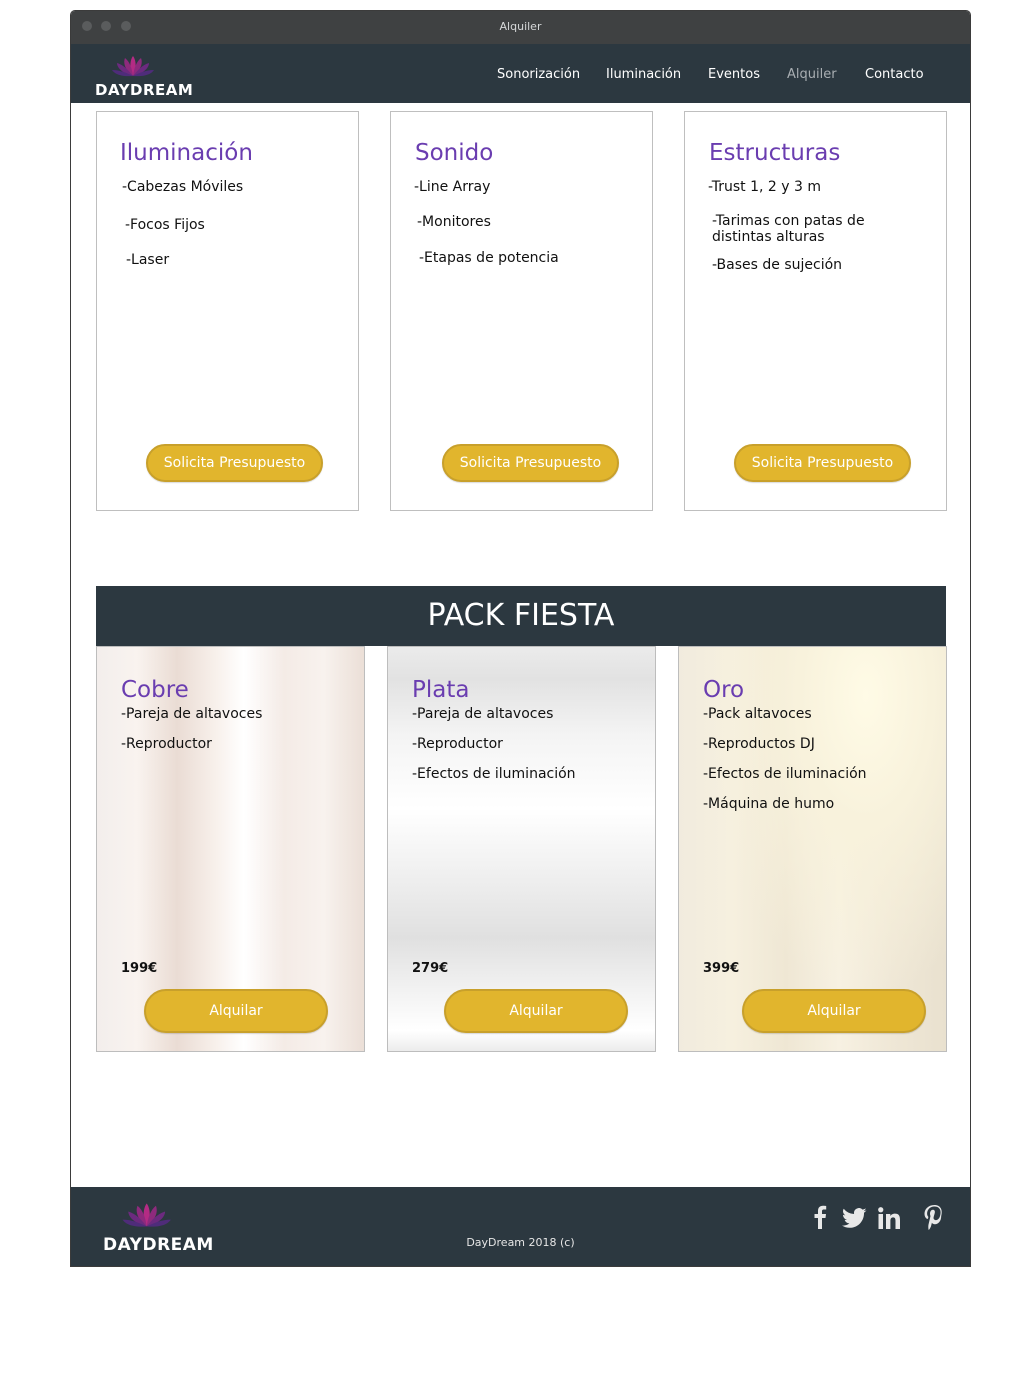 Image resolution: width=1020 pixels, height=1376 pixels. I want to click on list-item: -Focos Fijos, so click(165, 225).